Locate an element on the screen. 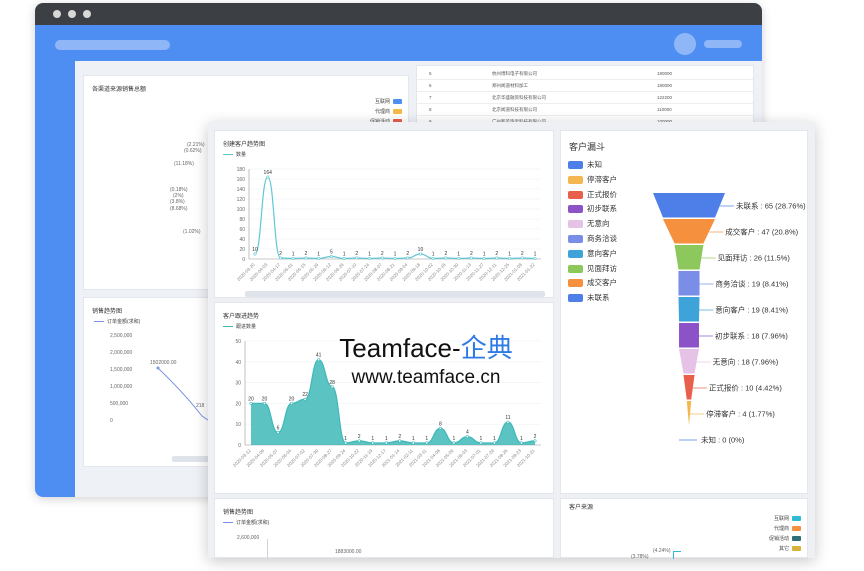 This screenshot has width=864, height=571. watermark-url: www.teamface.cn is located at coordinates (426, 377).